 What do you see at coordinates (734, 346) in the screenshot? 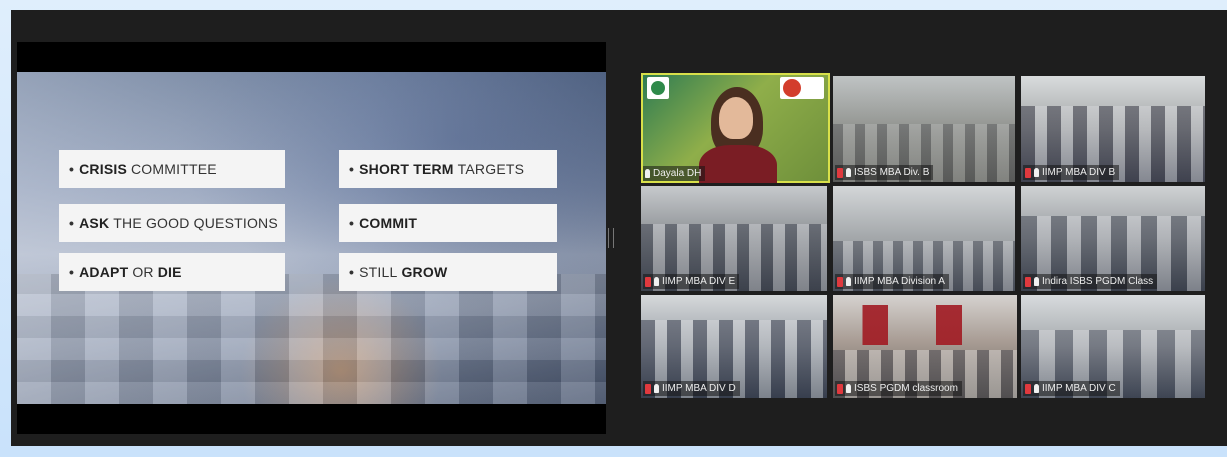
I see `video-tile: IIMP MBA DIV D` at bounding box center [734, 346].